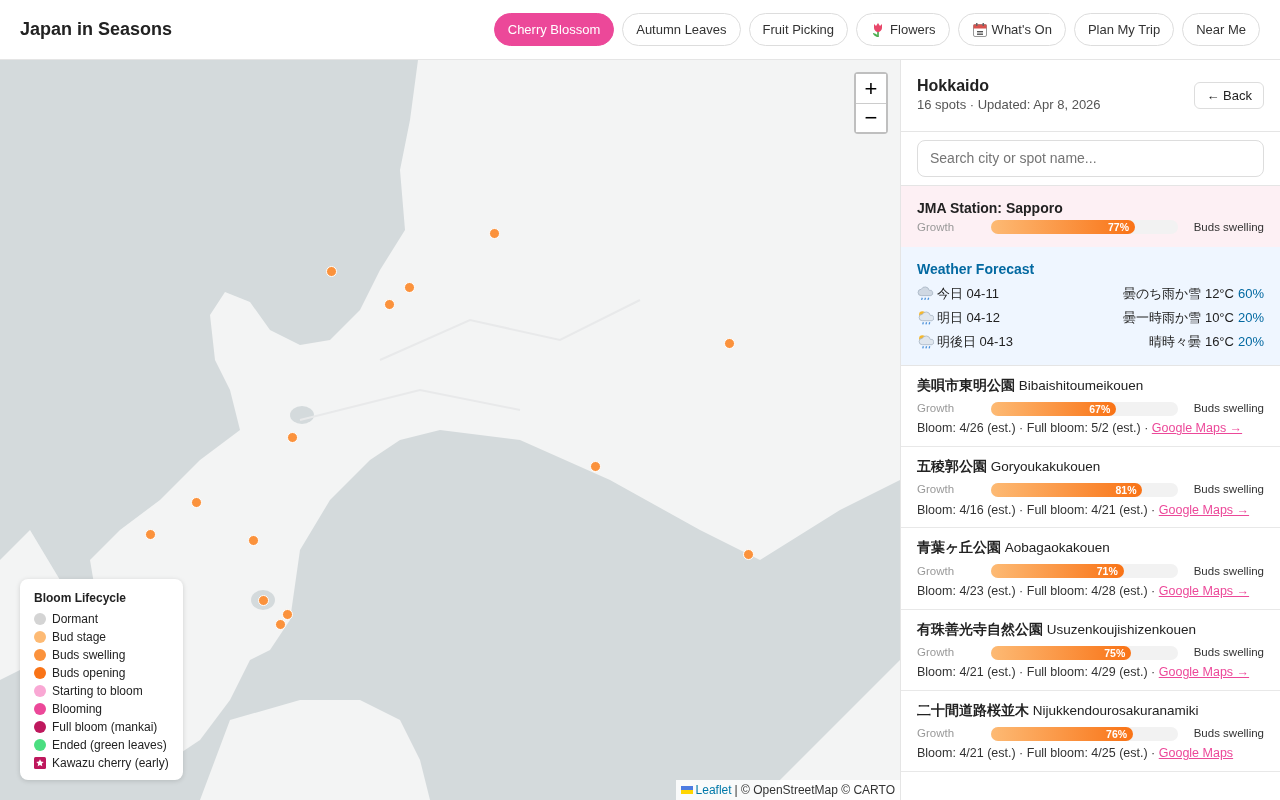 This screenshot has height=800, width=1280. What do you see at coordinates (96, 29) in the screenshot?
I see `app-title: Japan in Seasons` at bounding box center [96, 29].